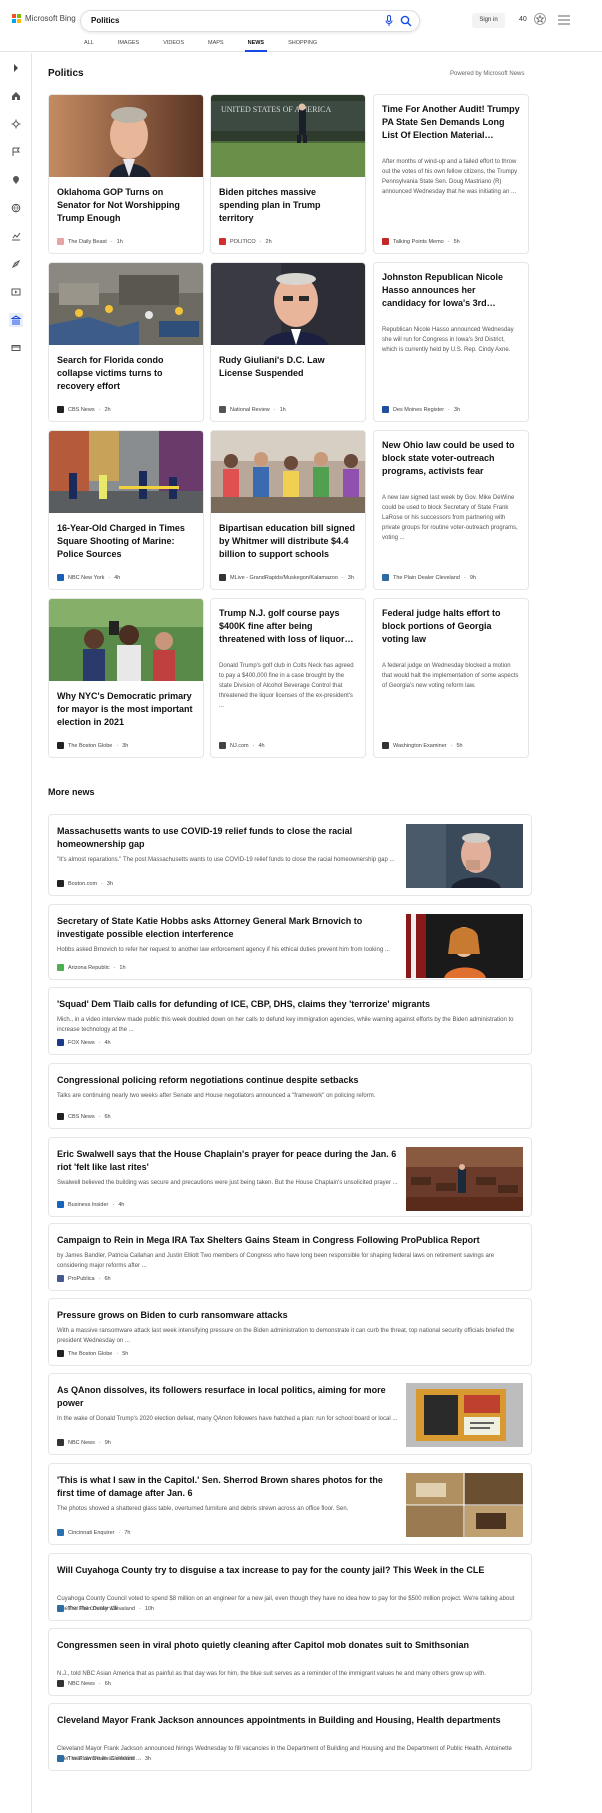 This screenshot has width=602, height=1813. Describe the element at coordinates (85, 883) in the screenshot. I see `more-news-source: Boston.com · 3h` at that location.